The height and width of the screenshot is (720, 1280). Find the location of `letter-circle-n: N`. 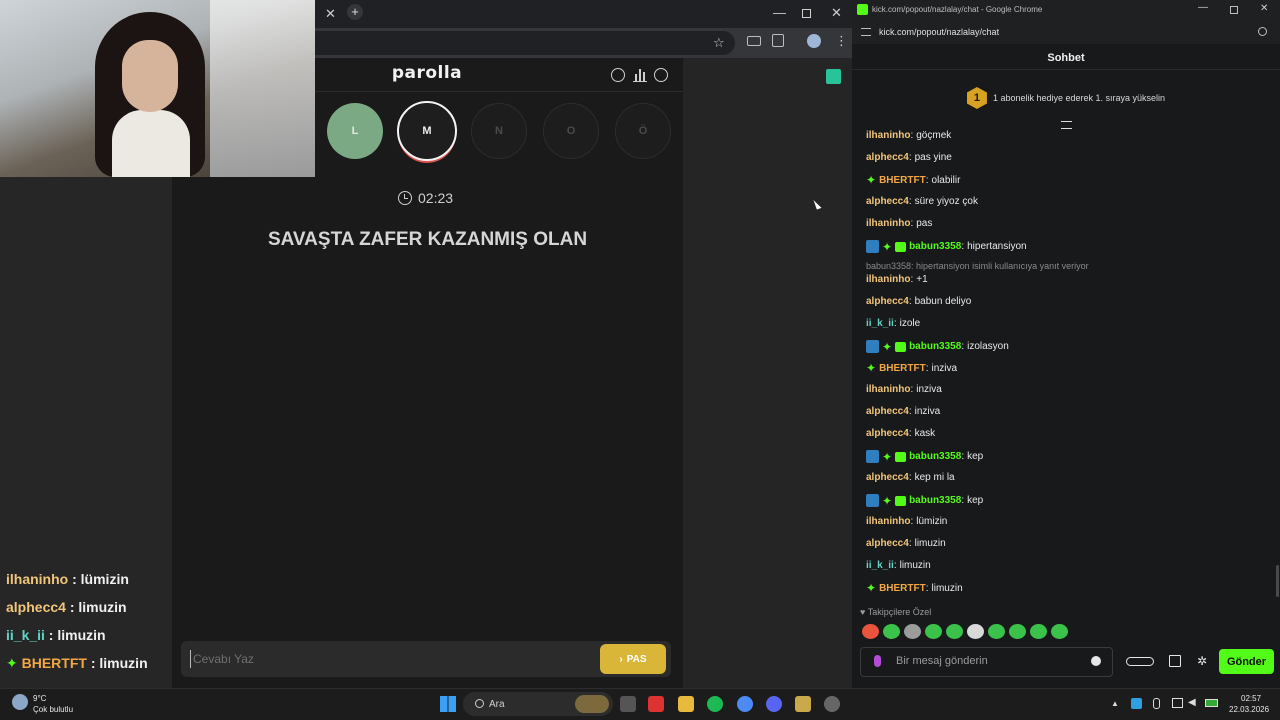

letter-circle-n: N is located at coordinates (499, 131).